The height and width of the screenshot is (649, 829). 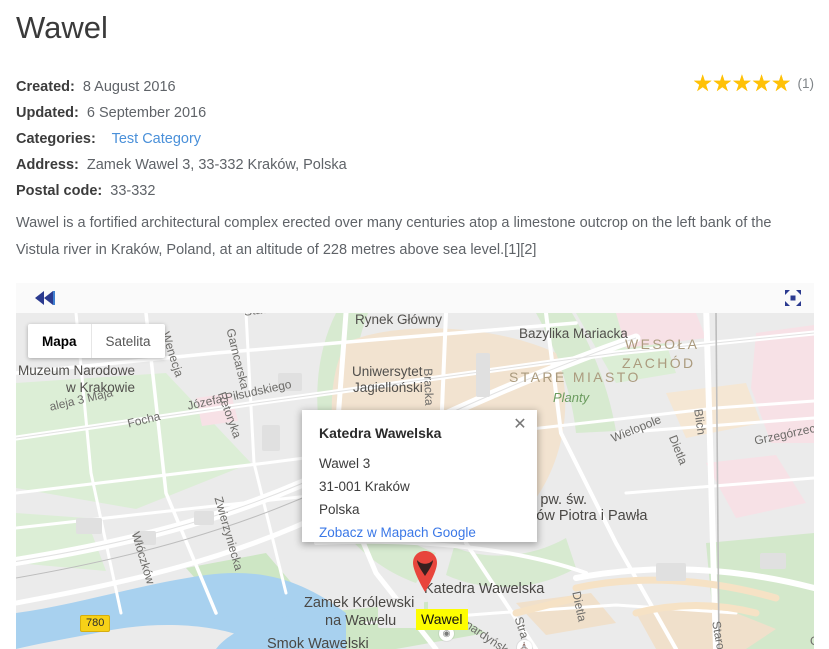 I want to click on meta-row-updated: Updated: 6 September 2016, so click(x=336, y=113).